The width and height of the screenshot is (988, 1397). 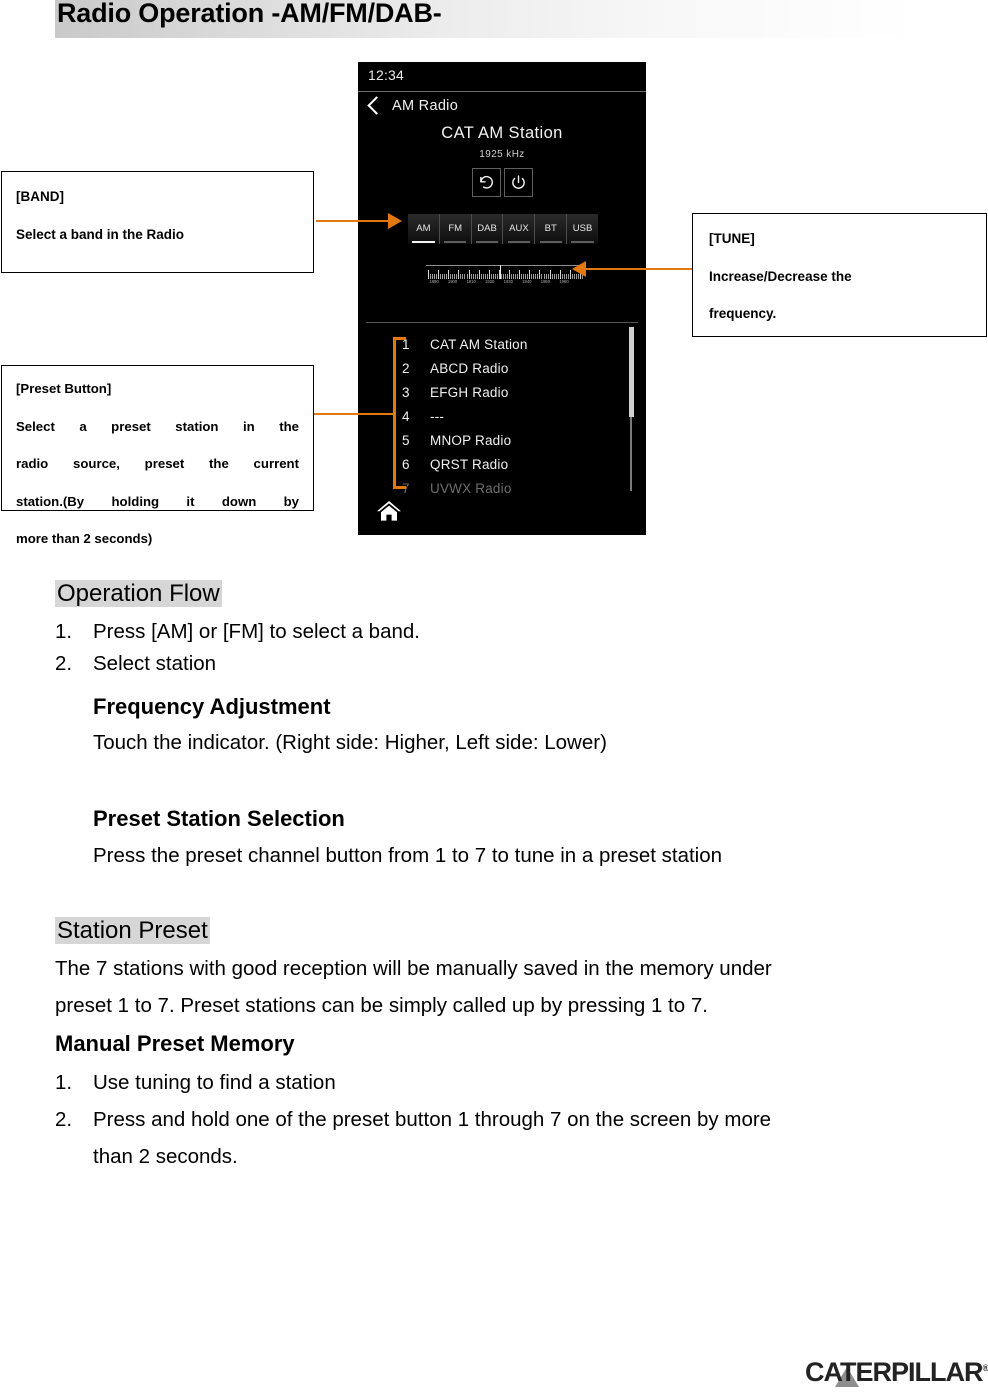 What do you see at coordinates (501, 272) in the screenshot?
I see `frequency-cursor` at bounding box center [501, 272].